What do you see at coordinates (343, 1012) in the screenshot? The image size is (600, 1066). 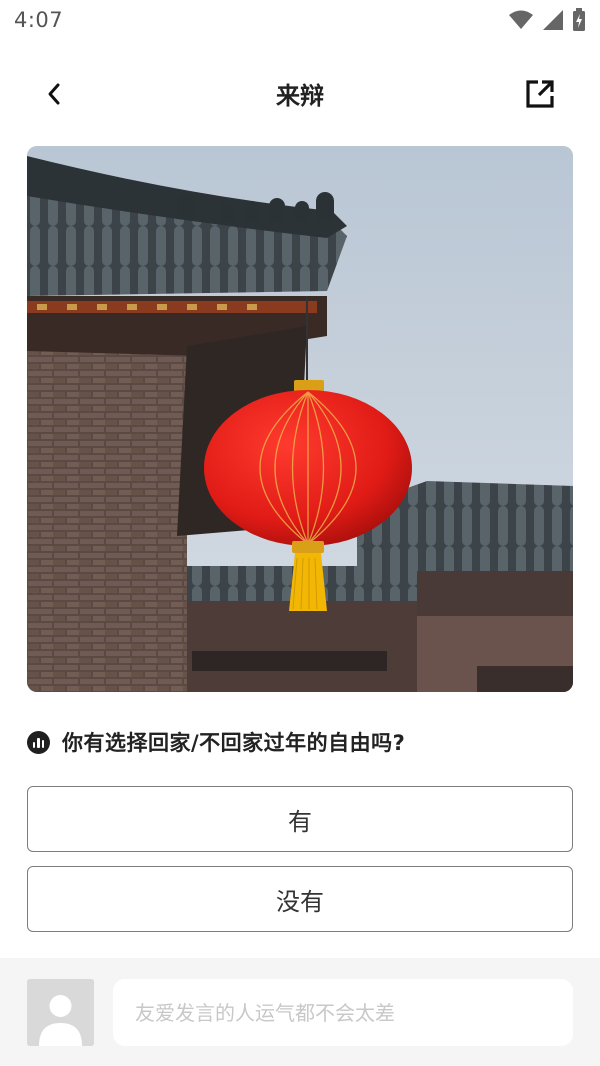 I see `comment-input` at bounding box center [343, 1012].